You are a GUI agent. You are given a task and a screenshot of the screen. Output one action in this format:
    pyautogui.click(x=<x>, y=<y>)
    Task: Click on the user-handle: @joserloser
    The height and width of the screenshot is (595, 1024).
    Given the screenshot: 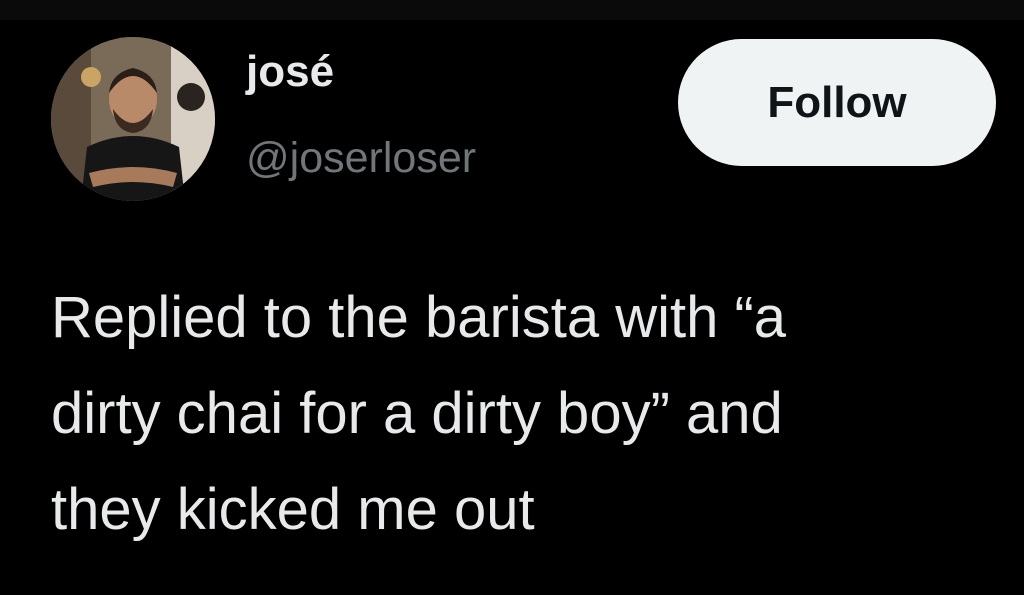 What is the action you would take?
    pyautogui.click(x=361, y=158)
    